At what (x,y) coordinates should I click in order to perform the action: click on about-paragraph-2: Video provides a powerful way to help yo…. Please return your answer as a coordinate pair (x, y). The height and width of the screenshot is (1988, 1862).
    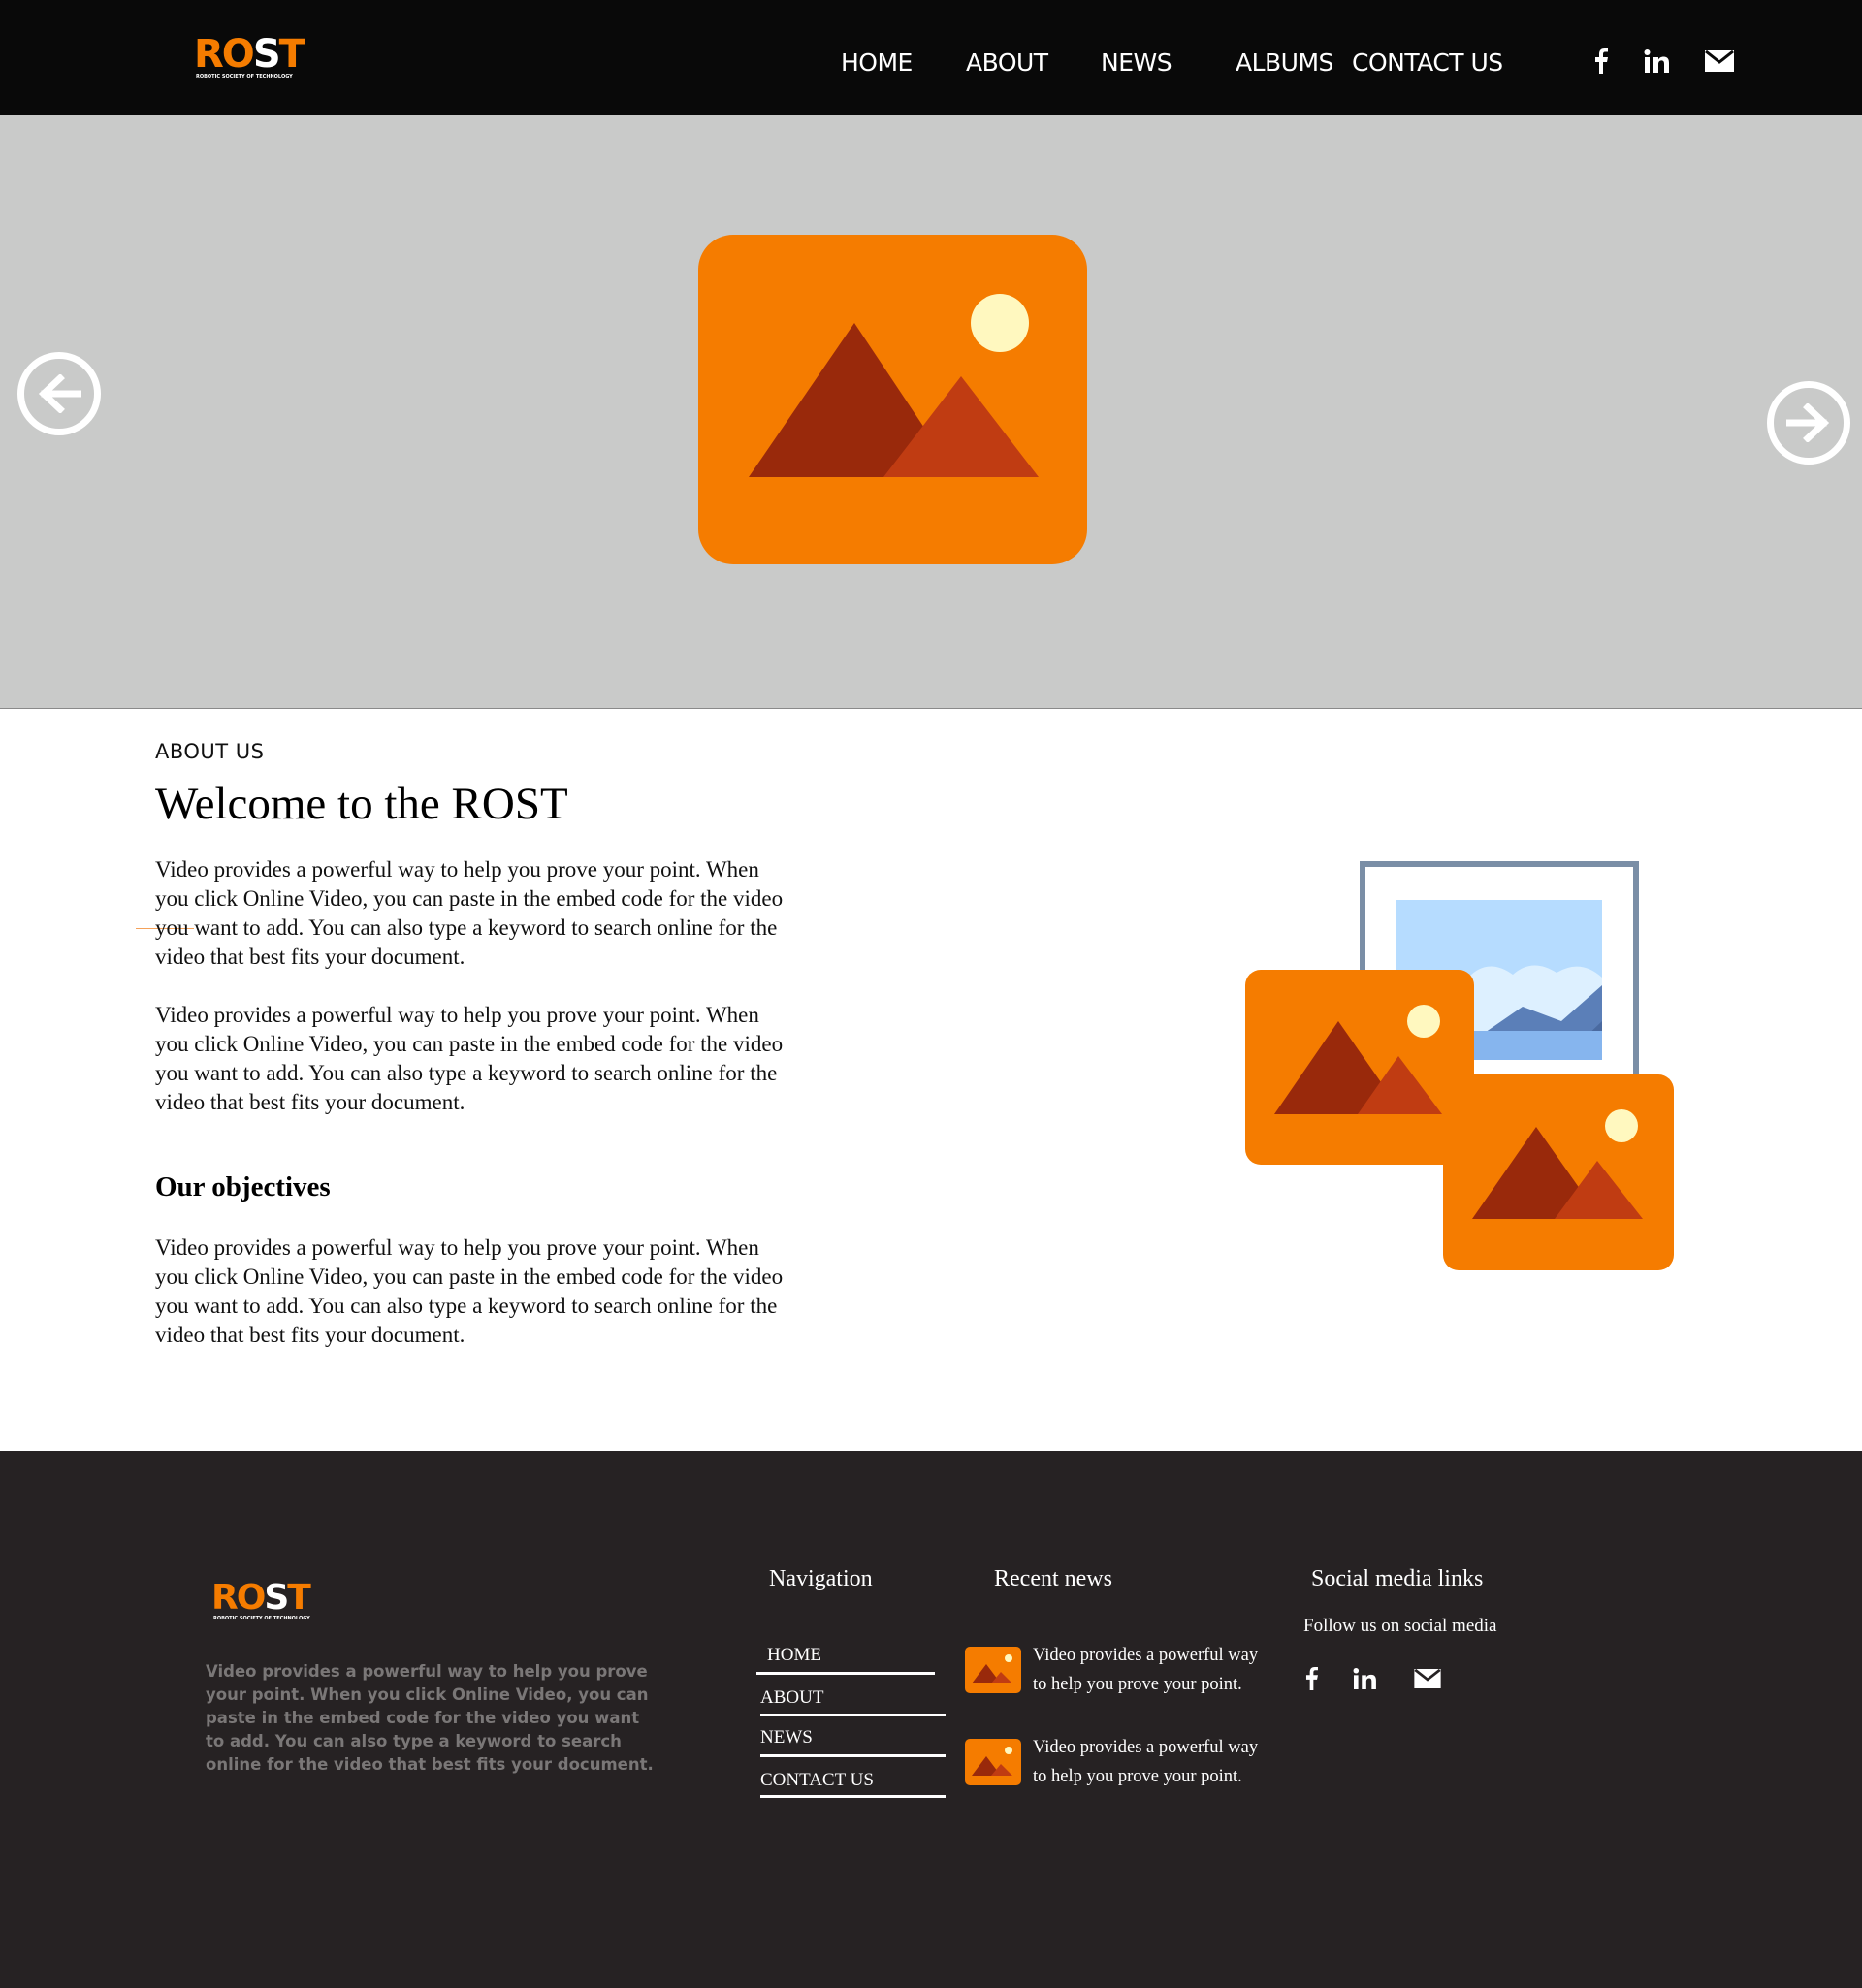
    Looking at the image, I should click on (470, 1058).